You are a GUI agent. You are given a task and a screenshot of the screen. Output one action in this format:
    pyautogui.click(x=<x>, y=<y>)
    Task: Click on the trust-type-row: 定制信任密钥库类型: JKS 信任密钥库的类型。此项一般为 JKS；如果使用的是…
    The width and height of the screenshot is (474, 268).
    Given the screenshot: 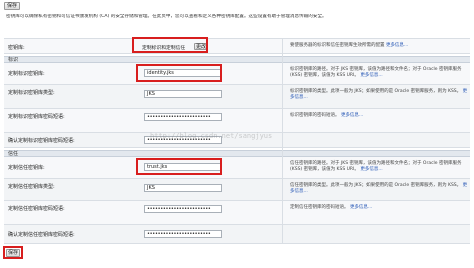 What is the action you would take?
    pyautogui.click(x=237, y=190)
    